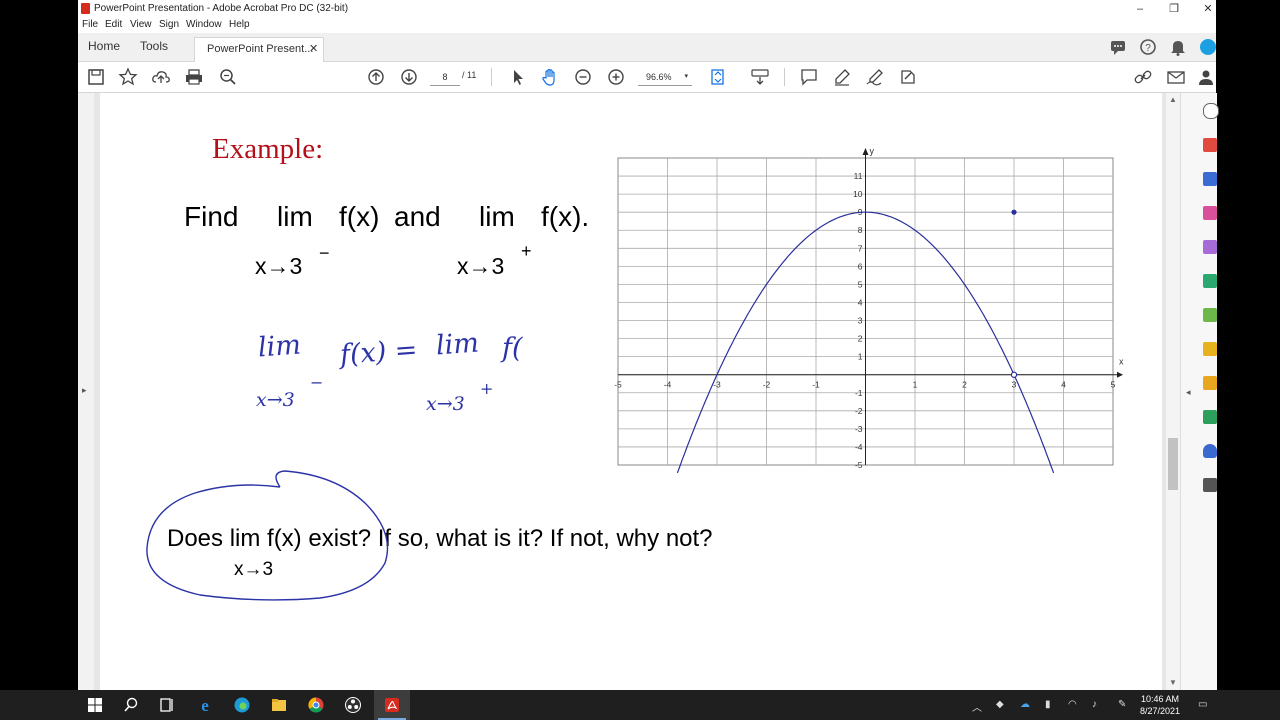 This screenshot has height=720, width=1280. Describe the element at coordinates (859, 465) in the screenshot. I see `y-tick-label: -5` at that location.